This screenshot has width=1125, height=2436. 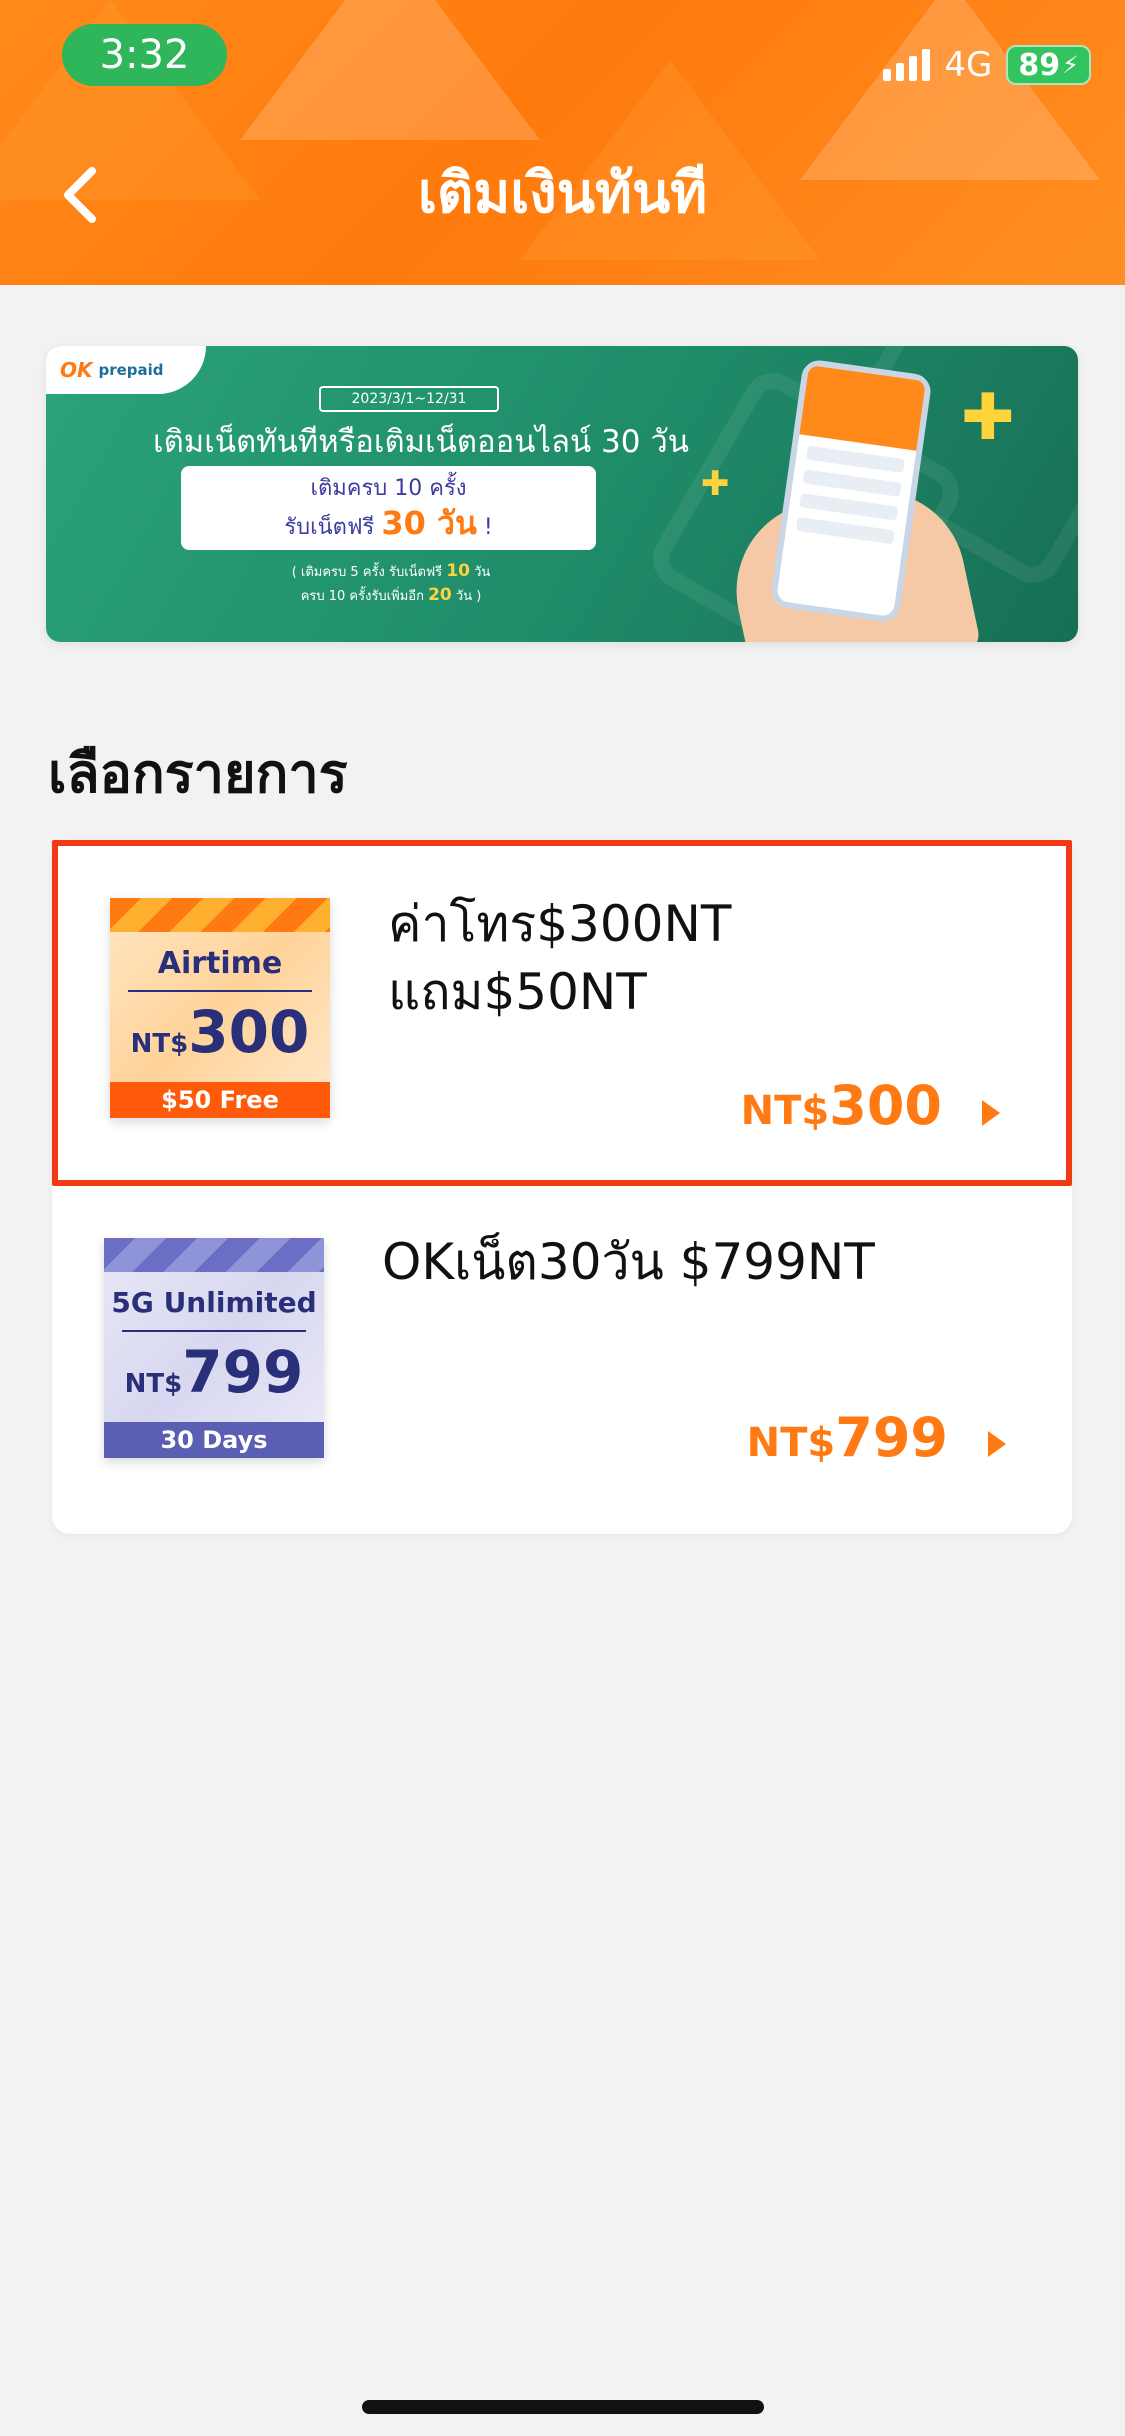 I want to click on product-name-line1: OKเน็ต30วัน $799NT, so click(x=628, y=1262).